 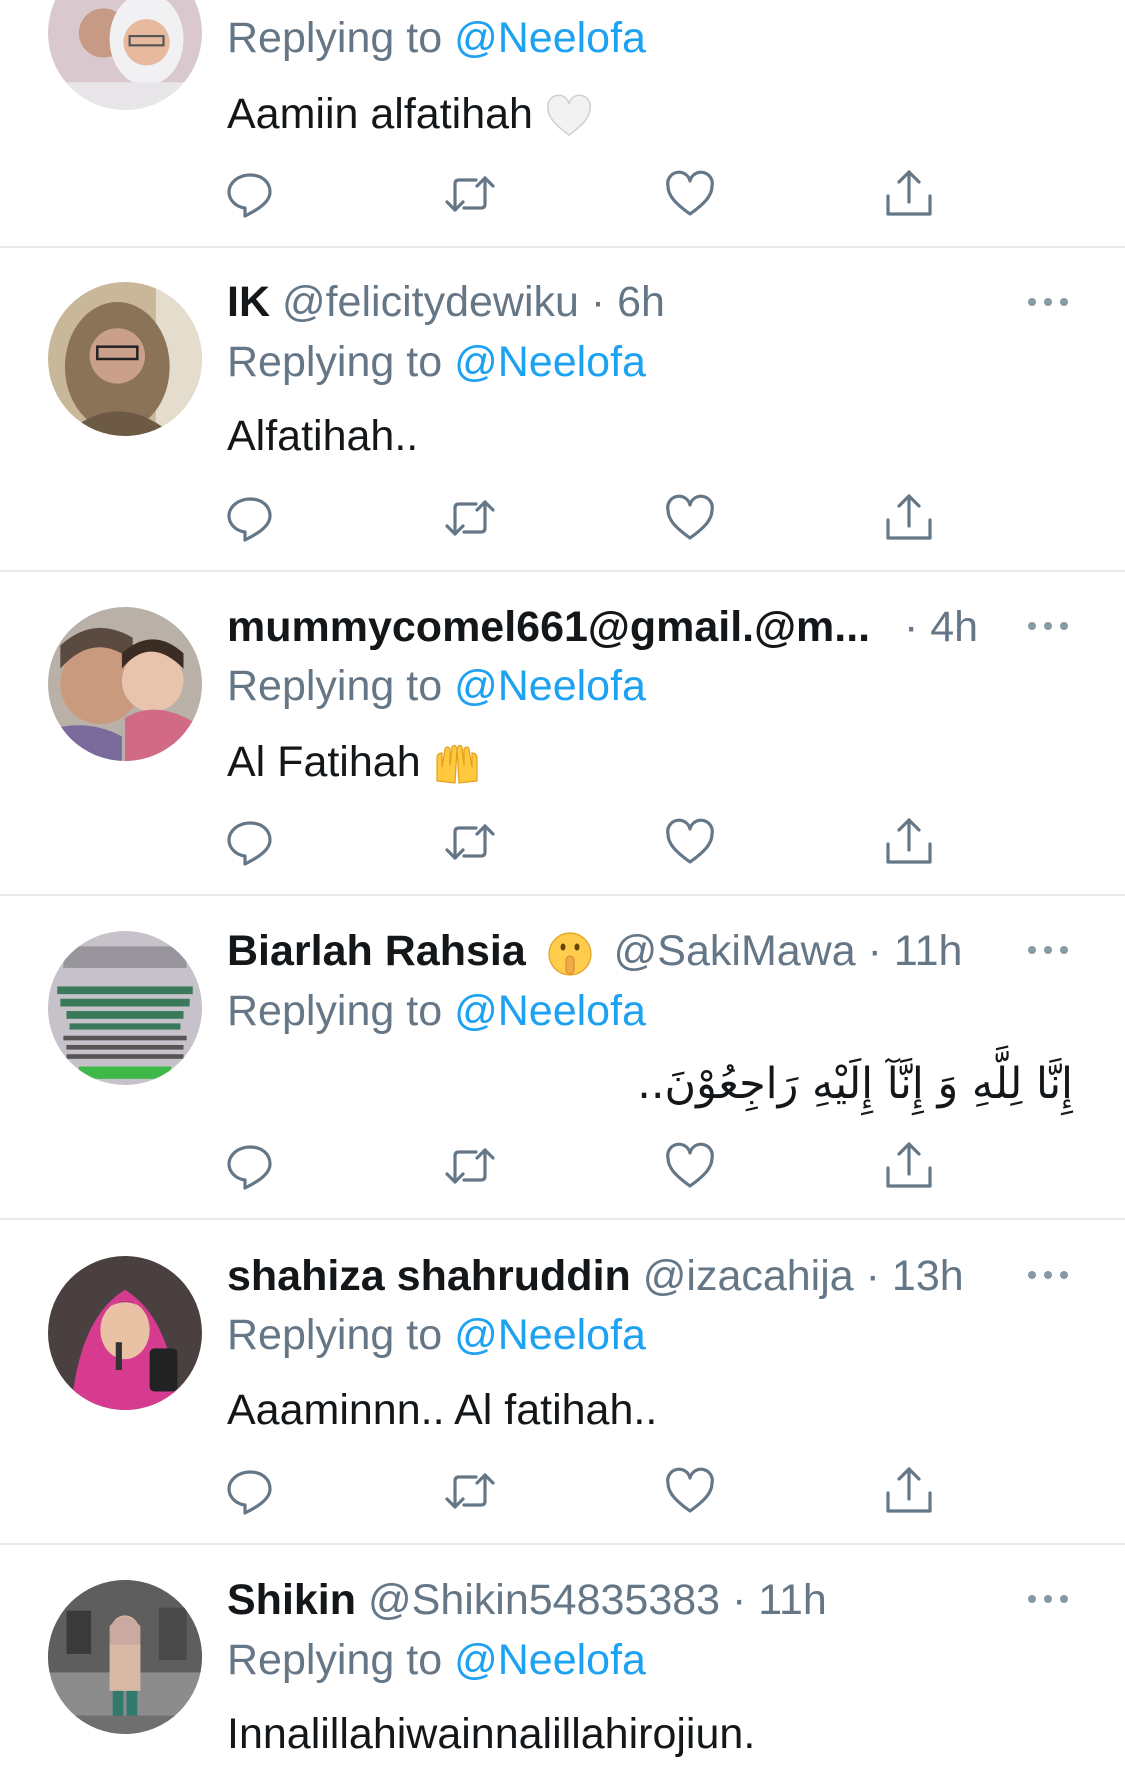 What do you see at coordinates (410, 114) in the screenshot?
I see `tweet-text: Aamiin alfatihah` at bounding box center [410, 114].